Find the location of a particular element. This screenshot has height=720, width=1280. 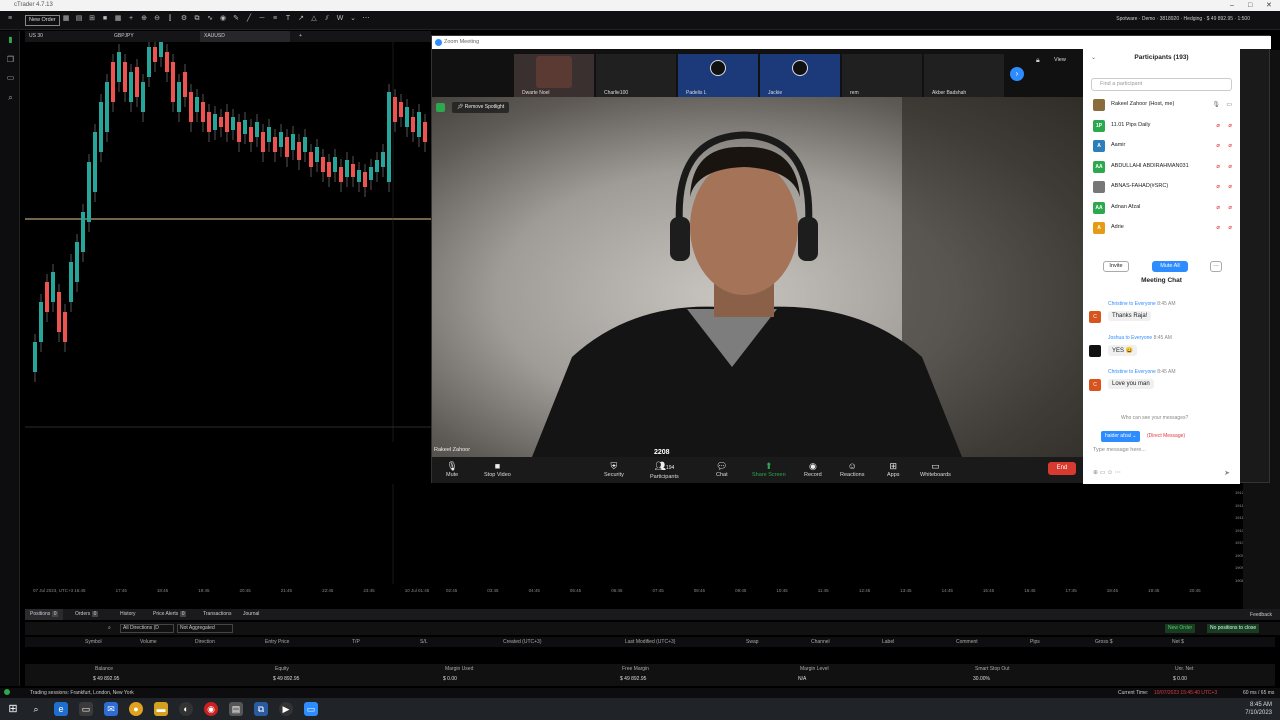

column-header: Channel is located at coordinates (820, 642).